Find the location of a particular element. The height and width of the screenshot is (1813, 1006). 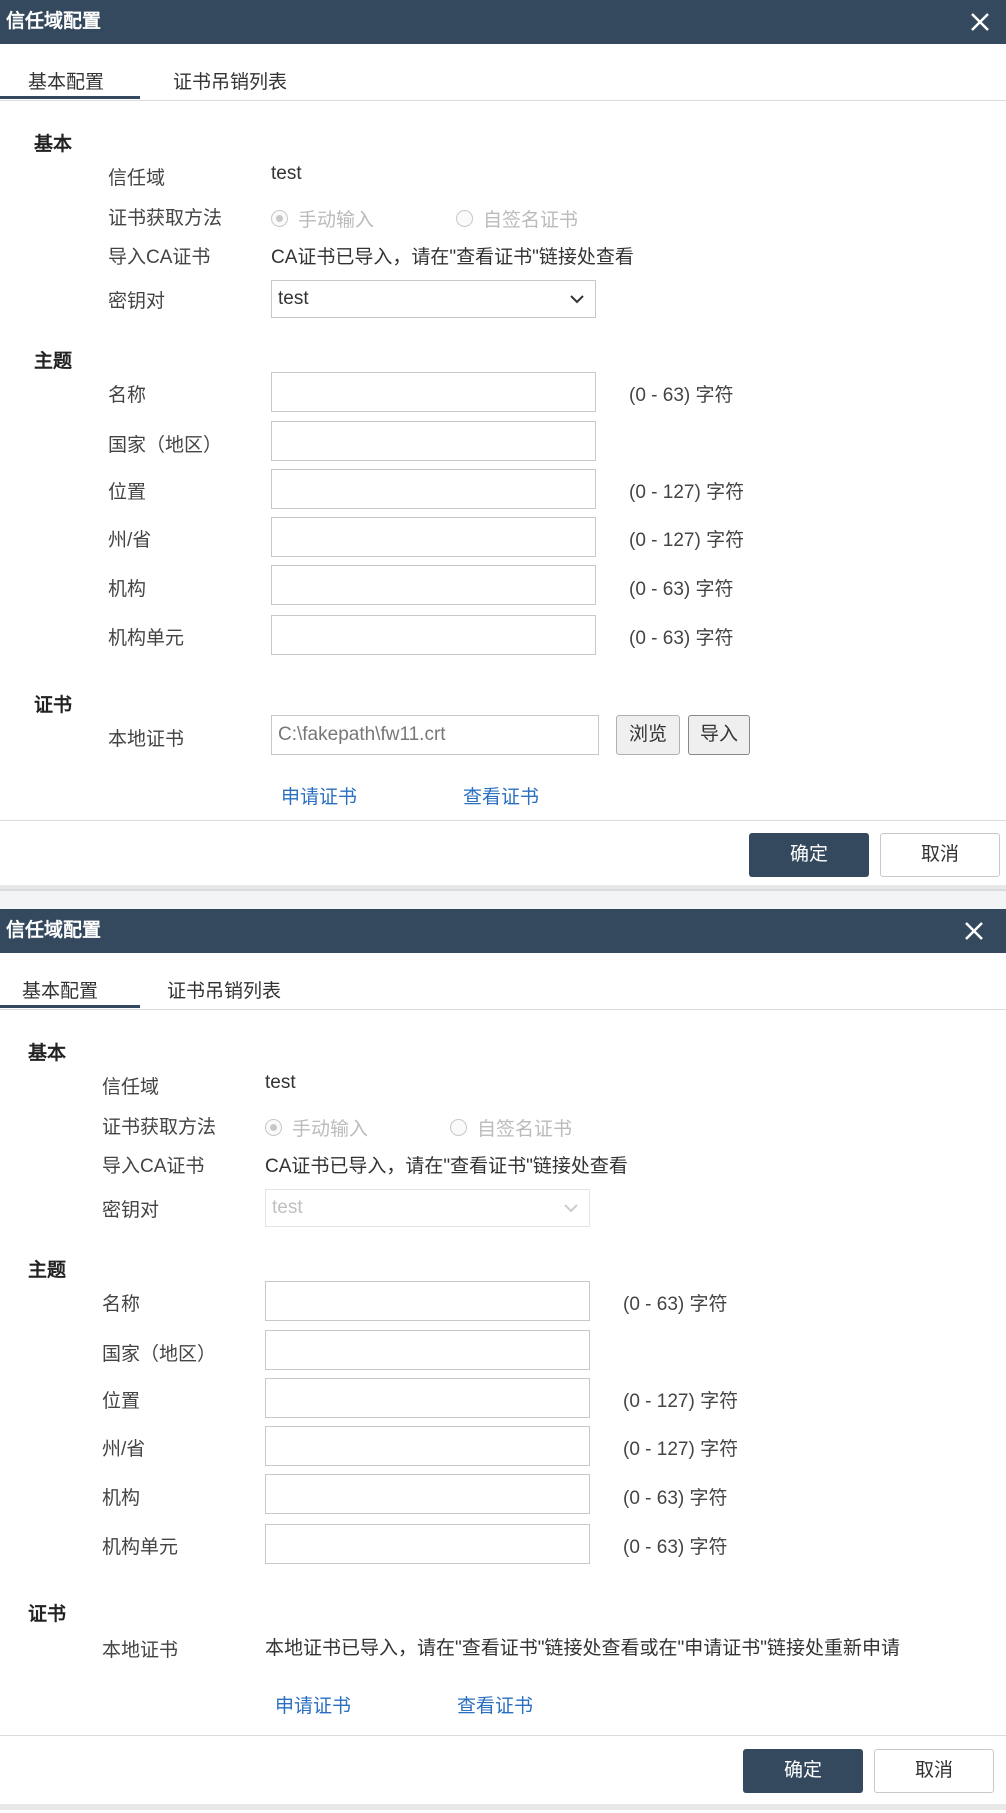

import-button: 导入 is located at coordinates (719, 735).